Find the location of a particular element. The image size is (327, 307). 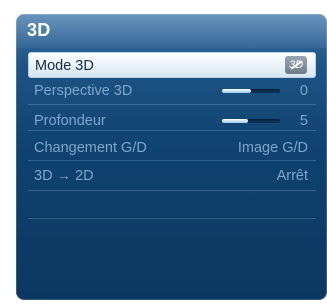

menu-title: 3D is located at coordinates (39, 30).